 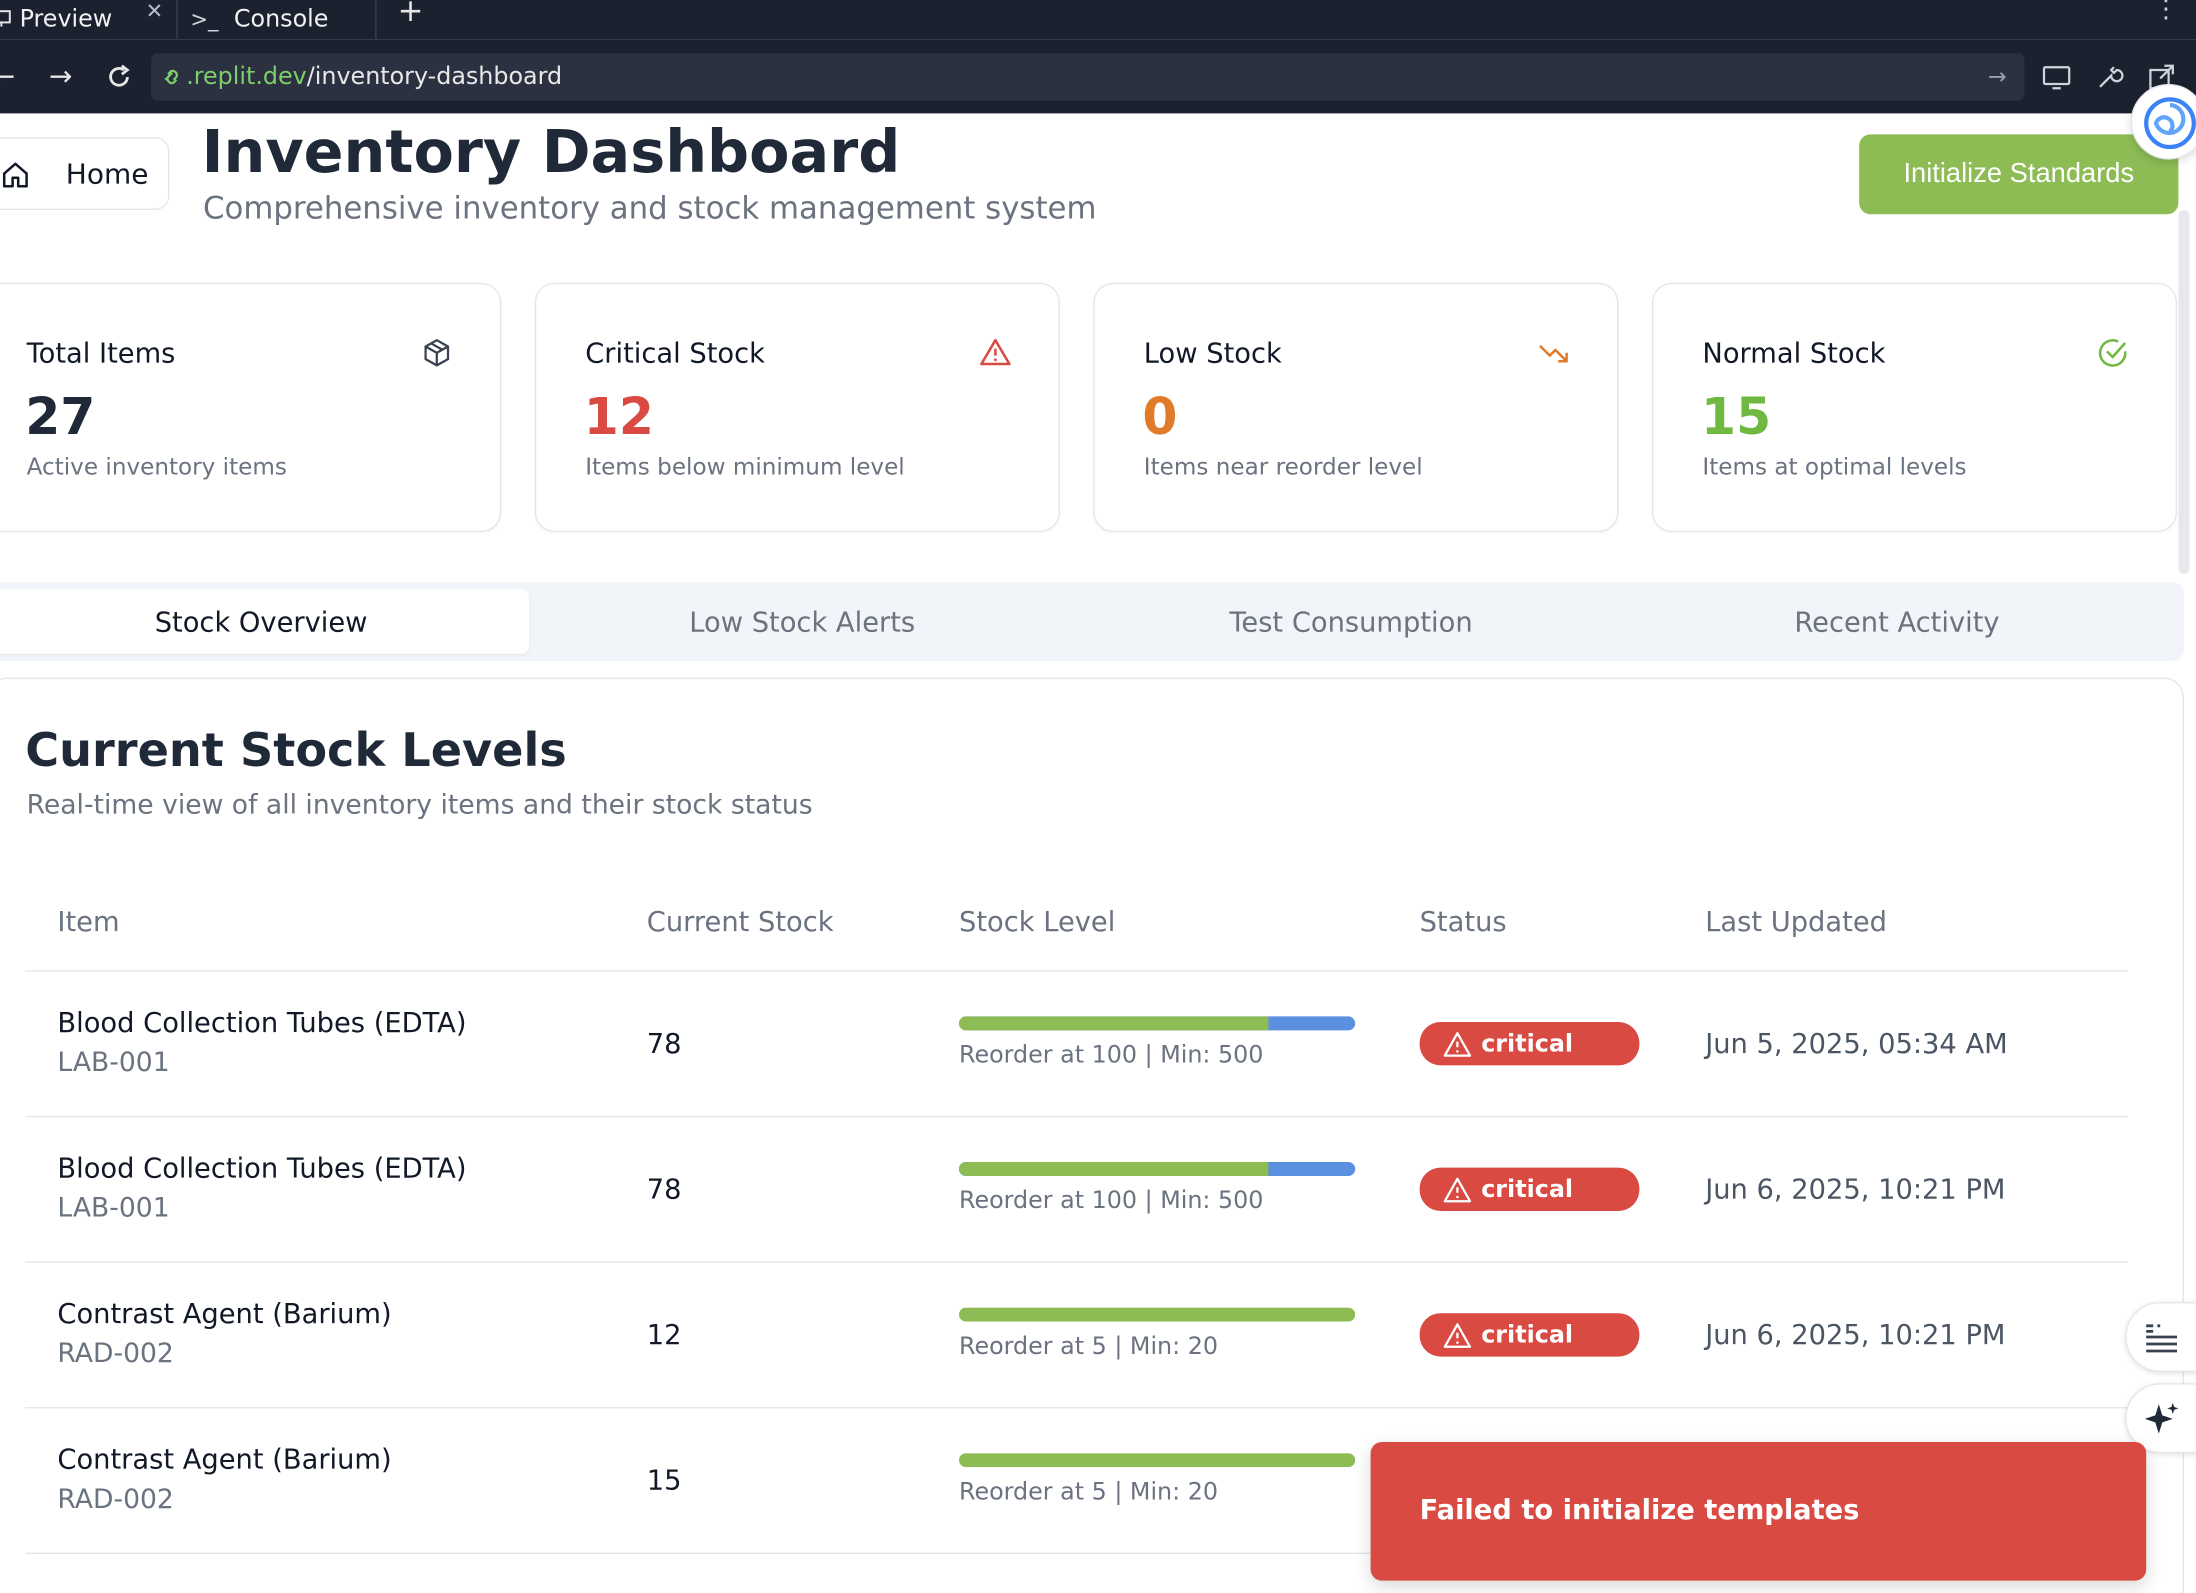 I want to click on trending-down-icon, so click(x=1553, y=353).